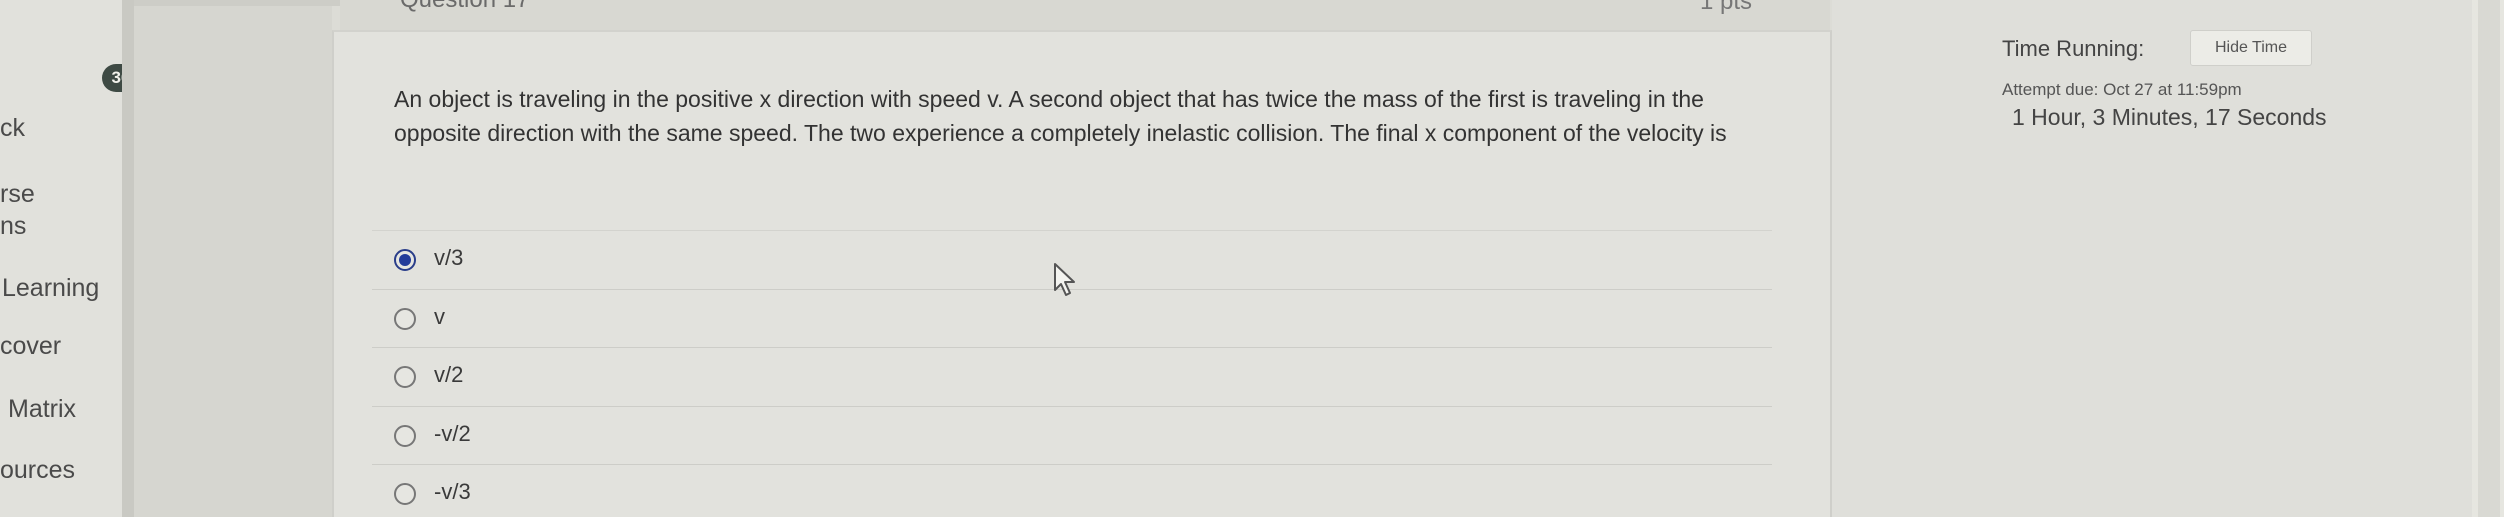 The width and height of the screenshot is (2504, 517). I want to click on answer-label: -v/2, so click(452, 433).